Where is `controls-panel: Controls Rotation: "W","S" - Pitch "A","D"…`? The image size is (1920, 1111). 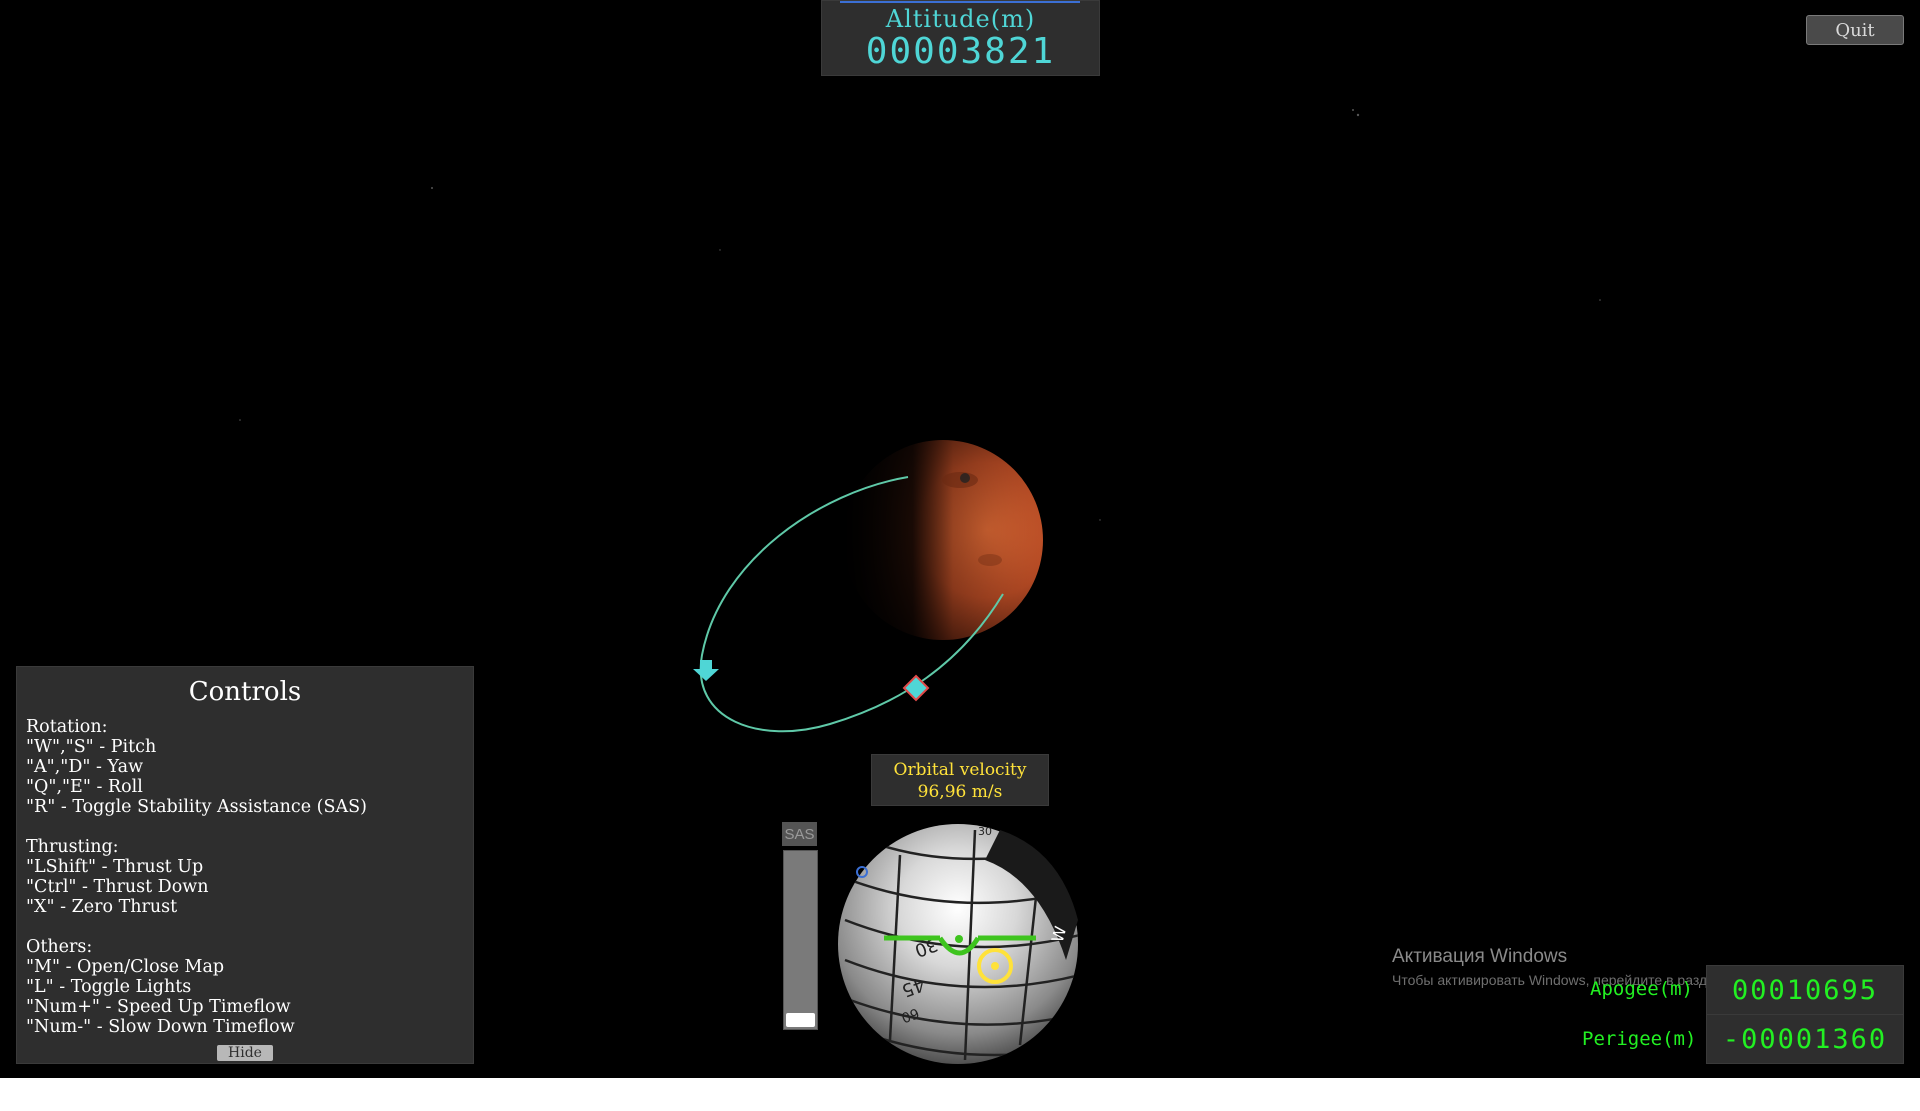 controls-panel: Controls Rotation: "W","S" - Pitch "A","D"… is located at coordinates (245, 865).